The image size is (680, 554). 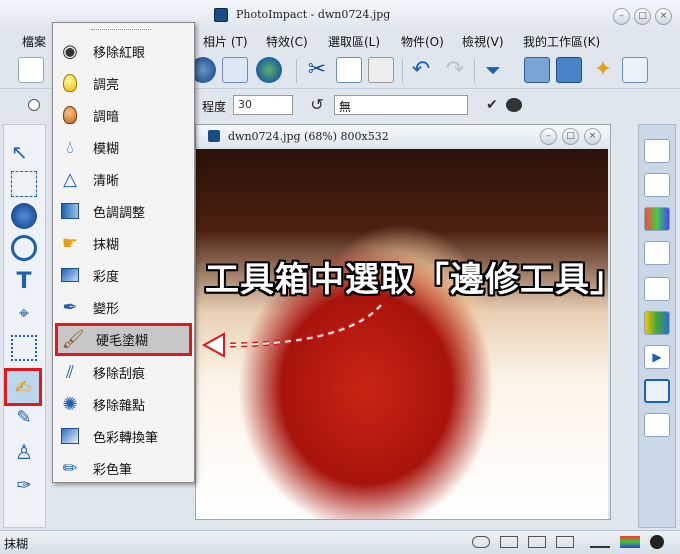 What do you see at coordinates (225, 41) in the screenshot?
I see `menu-photo: 相片 (T)` at bounding box center [225, 41].